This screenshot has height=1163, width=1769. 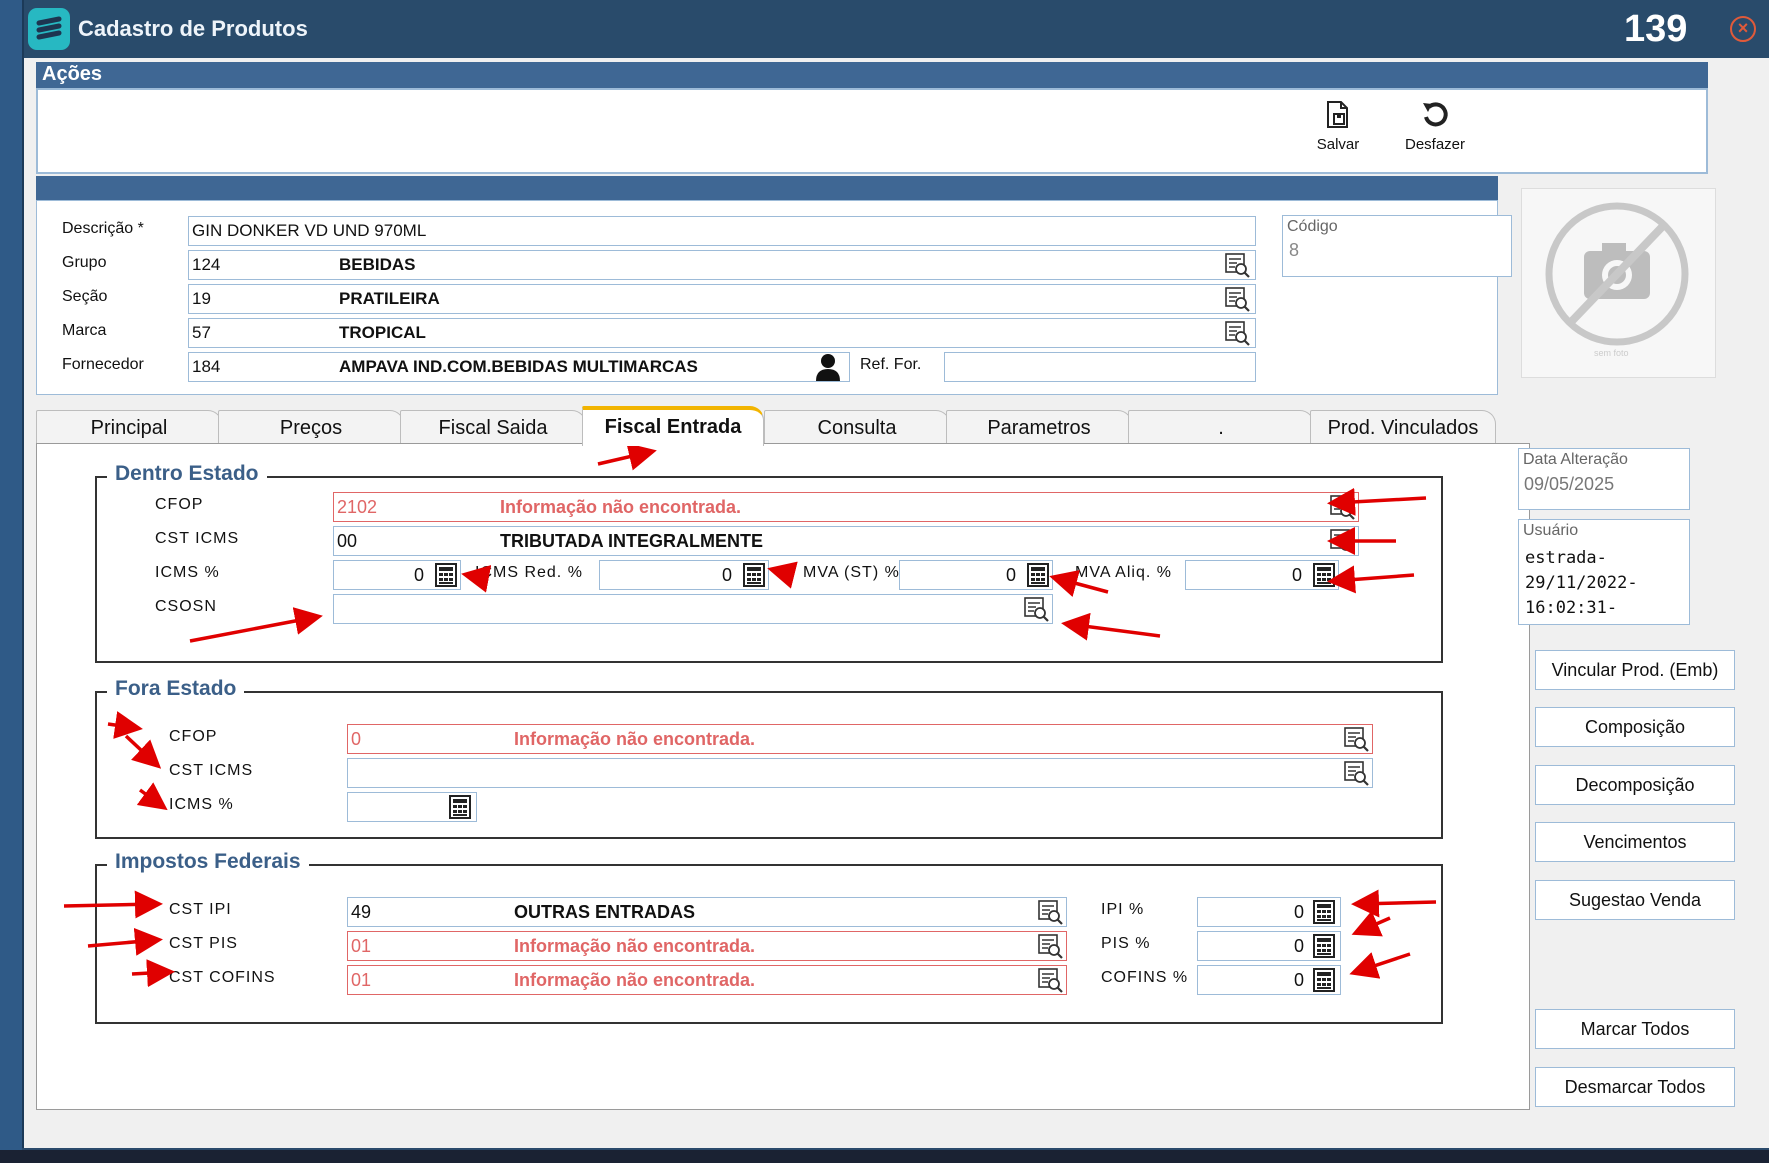 I want to click on data-alteracao-label: Data Alteração, so click(x=1575, y=459).